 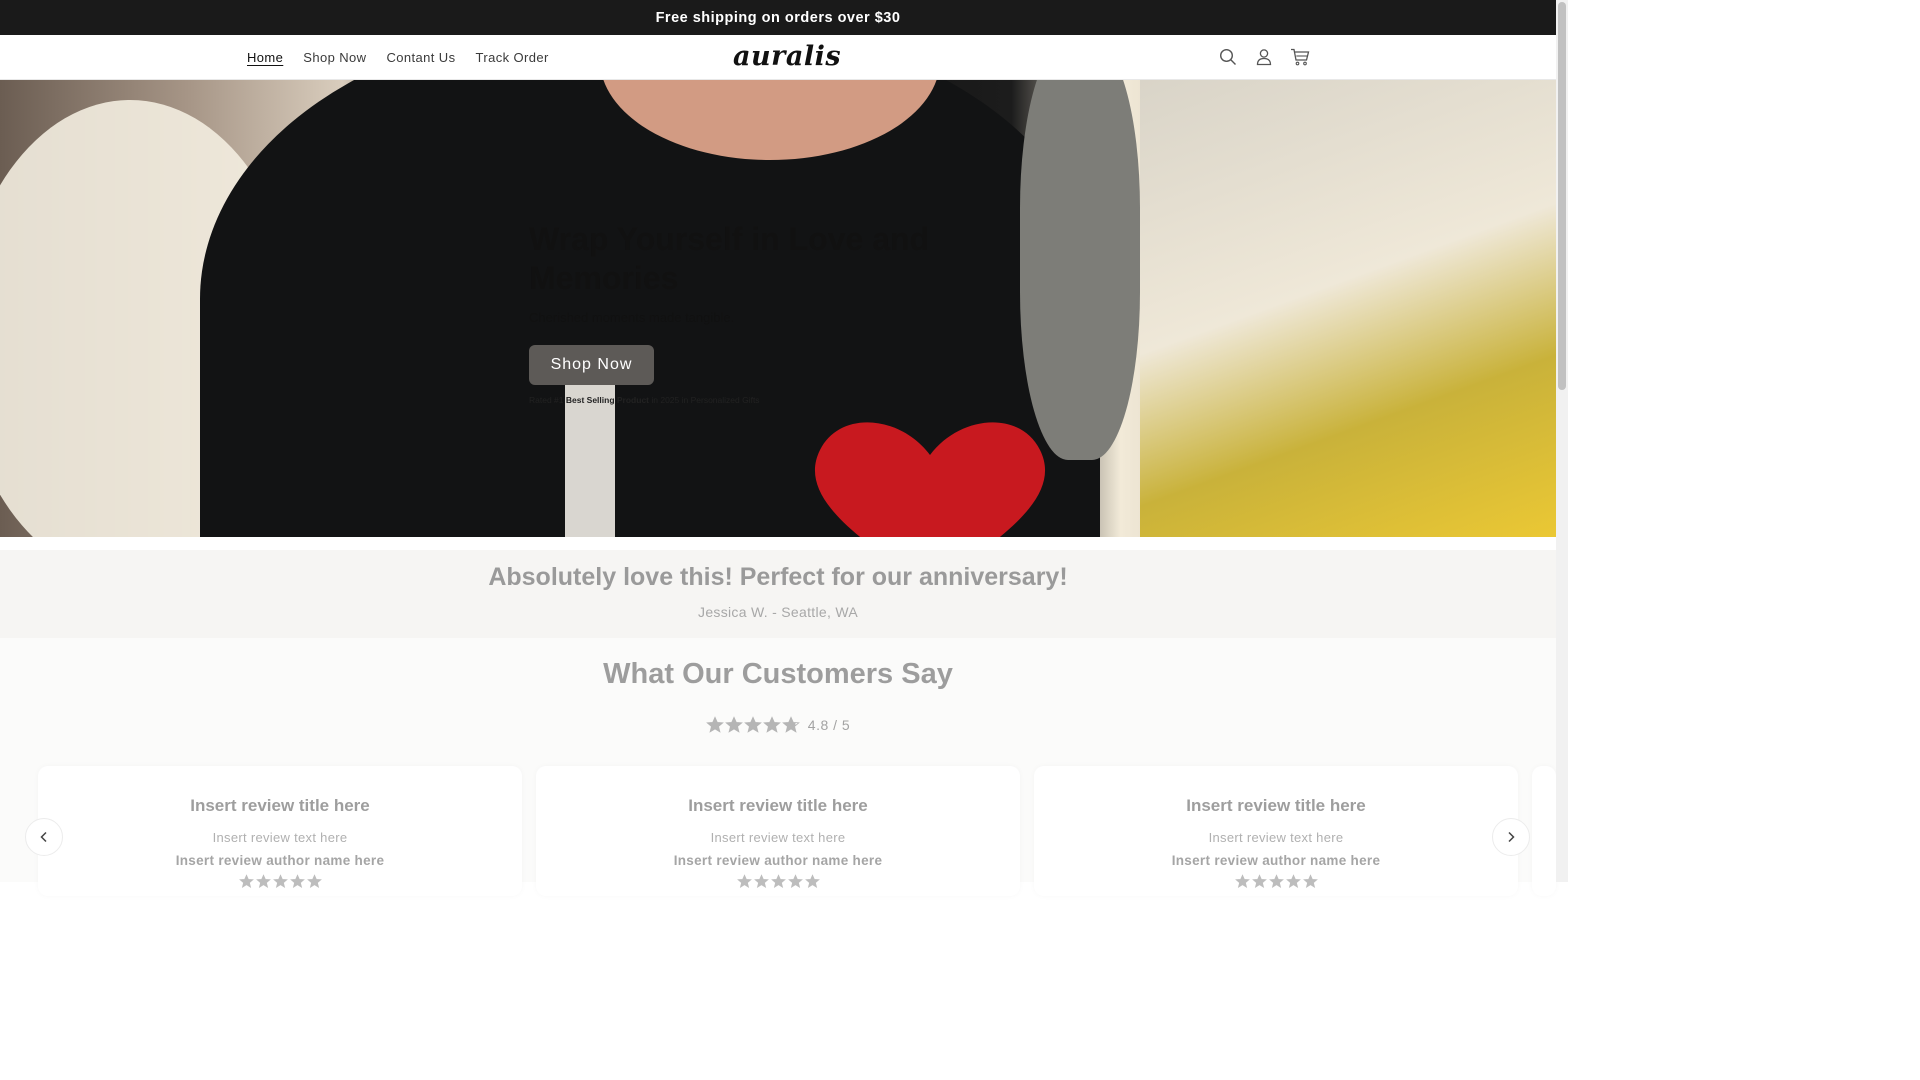 I want to click on carousel-next-button, so click(x=1511, y=837).